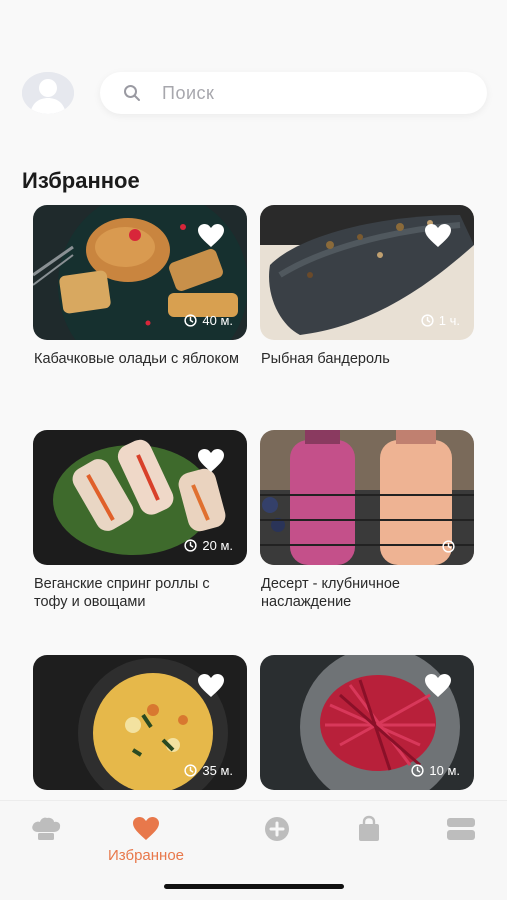  I want to click on tab-add, so click(277, 829).